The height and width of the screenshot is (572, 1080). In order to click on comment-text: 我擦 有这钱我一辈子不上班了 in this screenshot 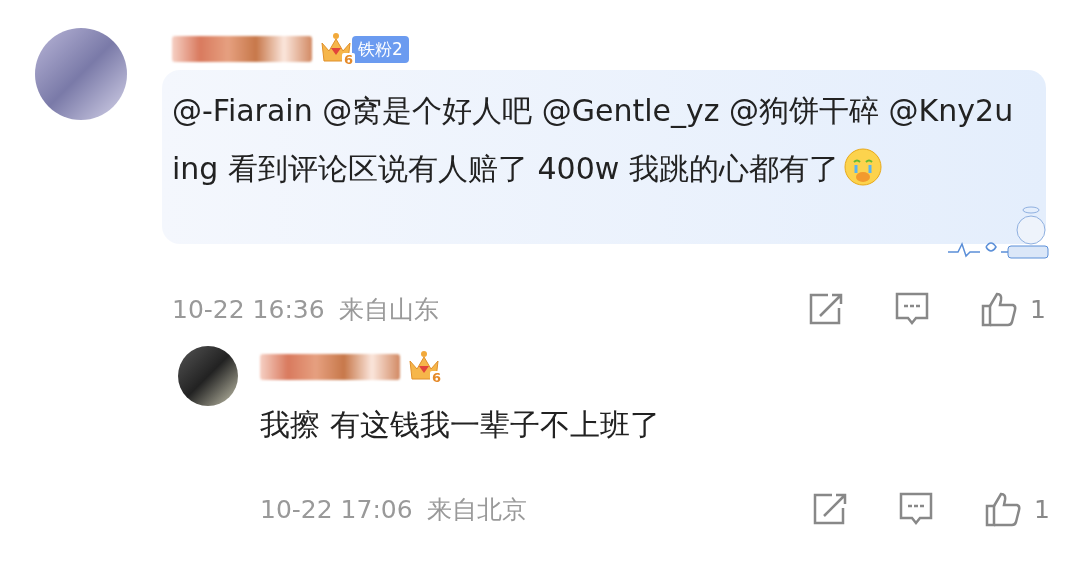, I will do `click(460, 425)`.